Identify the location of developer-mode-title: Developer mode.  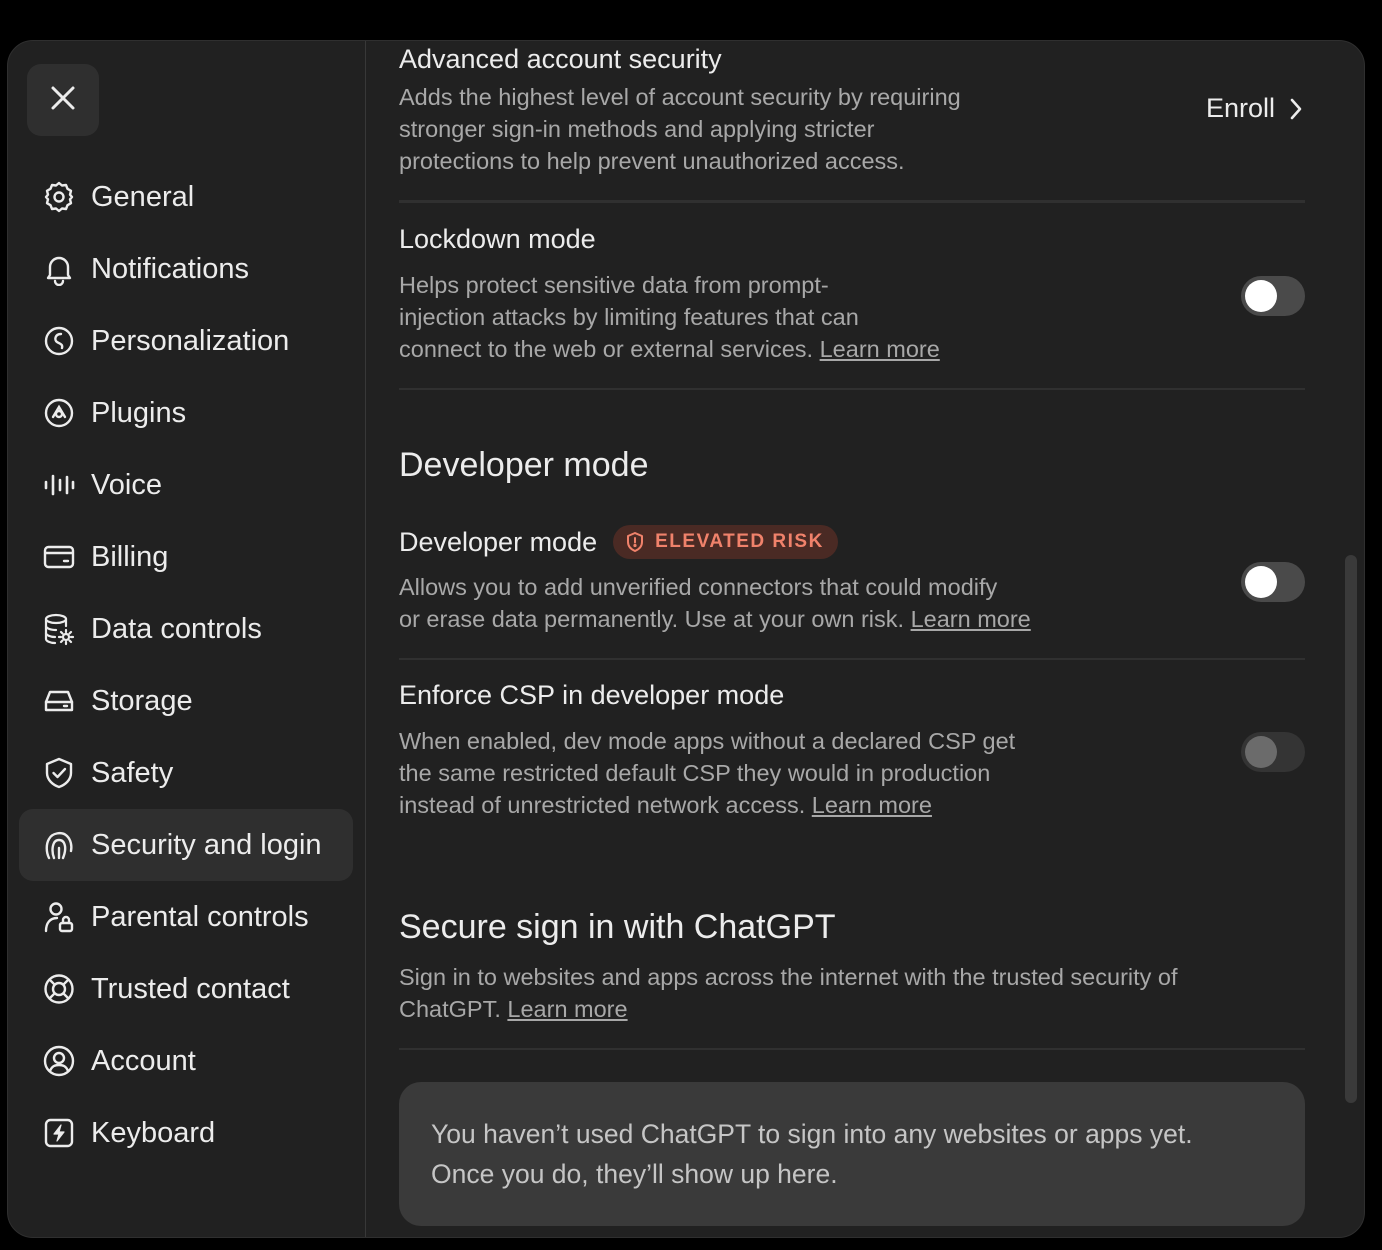
(498, 541).